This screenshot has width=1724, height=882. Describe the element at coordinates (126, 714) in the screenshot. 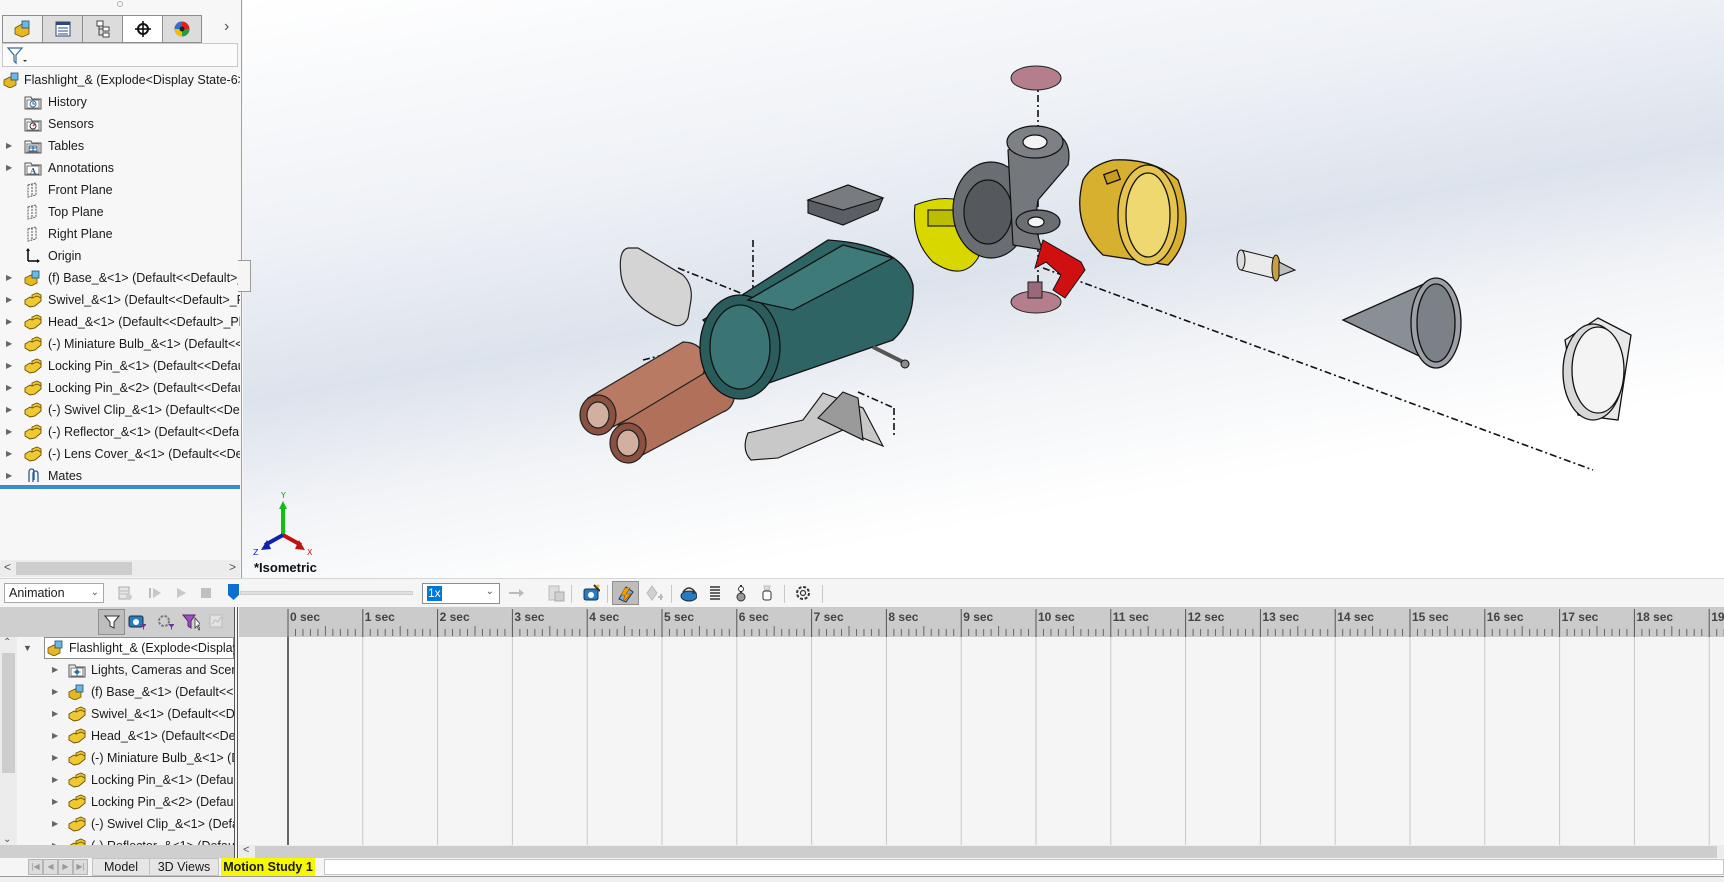

I see `motion-tree-item: ▶ Swivel_&<1> (Default<<De` at that location.